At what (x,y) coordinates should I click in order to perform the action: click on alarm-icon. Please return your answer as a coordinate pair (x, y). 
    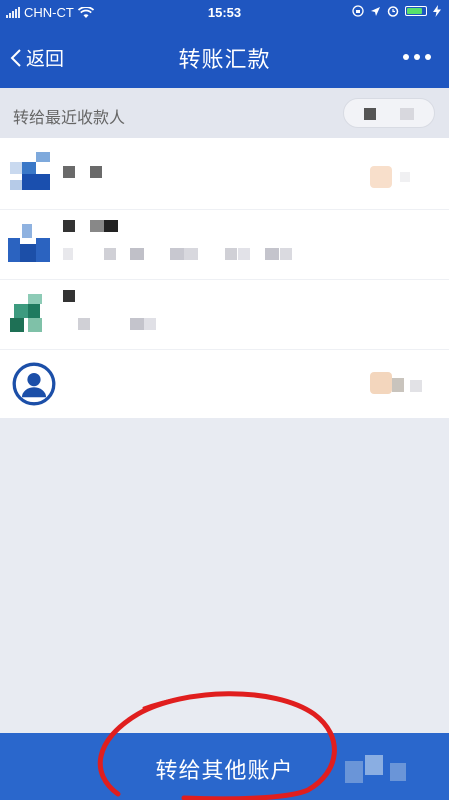
    Looking at the image, I should click on (393, 11).